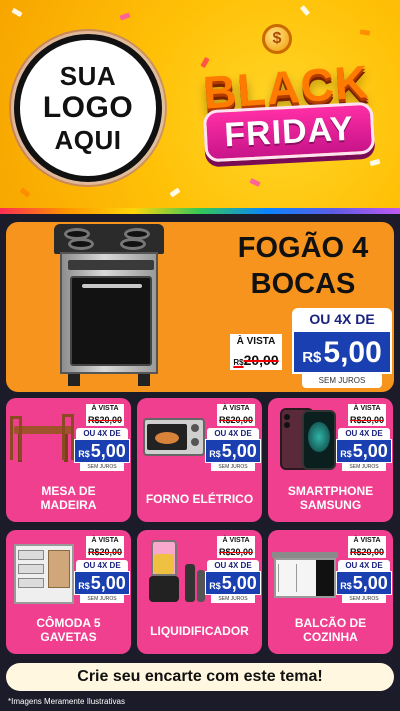  What do you see at coordinates (66, 701) in the screenshot?
I see `disclaimer: *Imagens Meramente Ilustrativas` at bounding box center [66, 701].